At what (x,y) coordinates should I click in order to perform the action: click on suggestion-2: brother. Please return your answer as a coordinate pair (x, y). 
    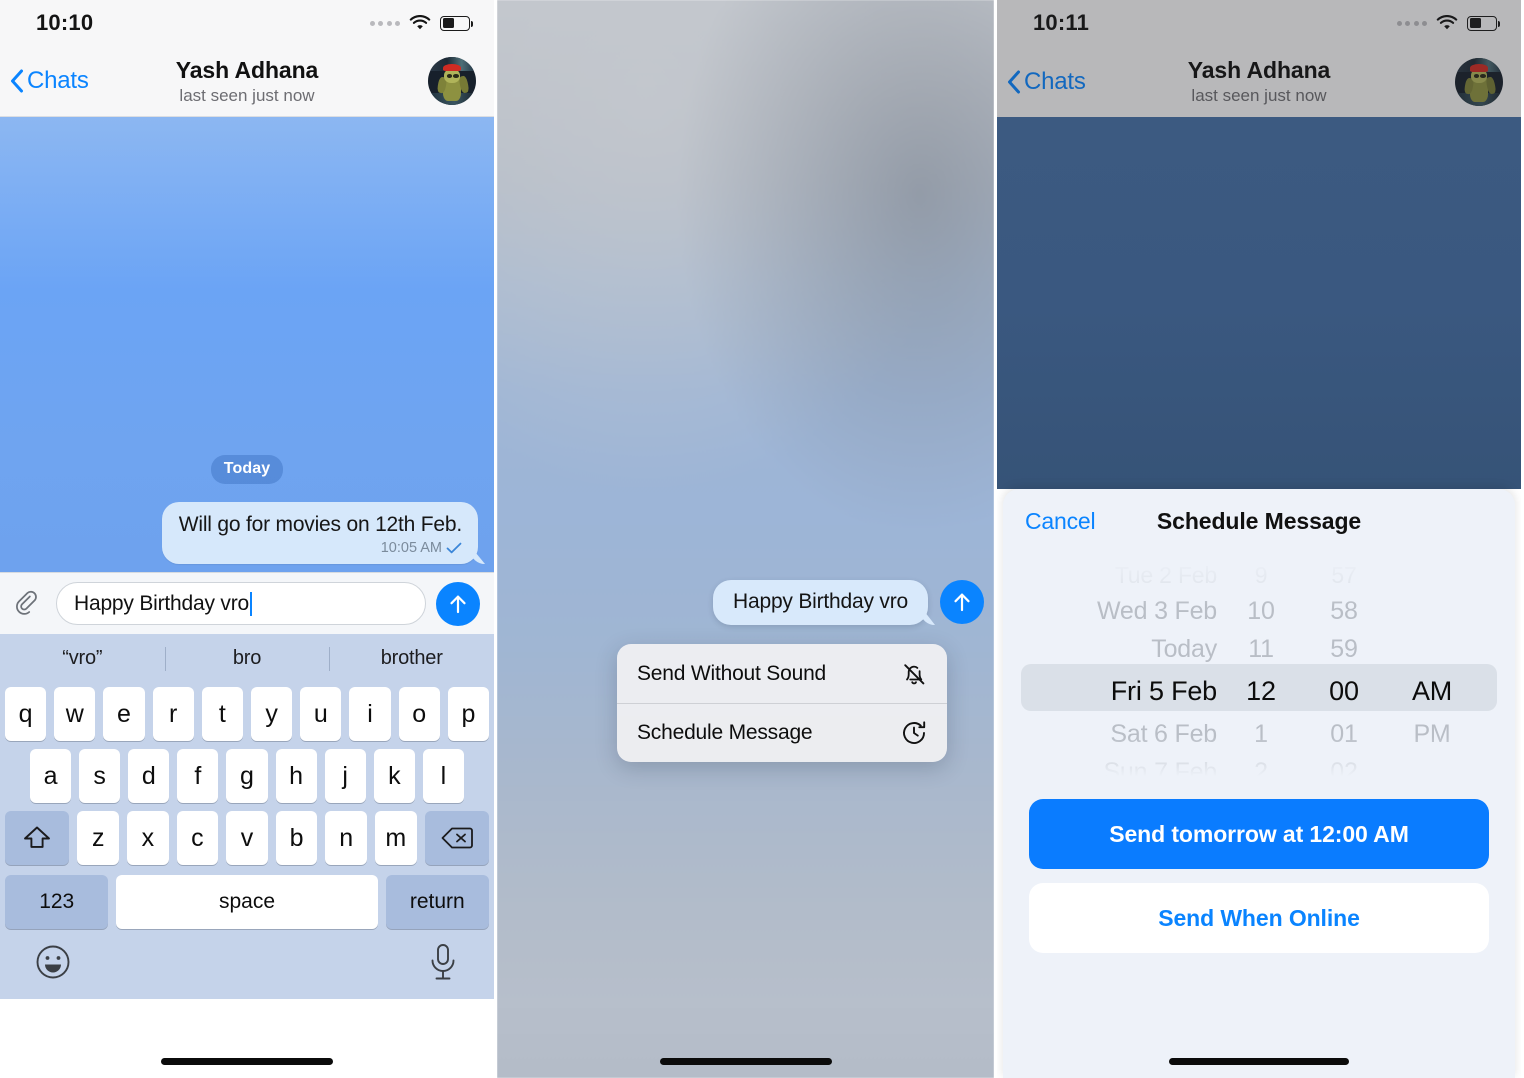
    Looking at the image, I should click on (411, 658).